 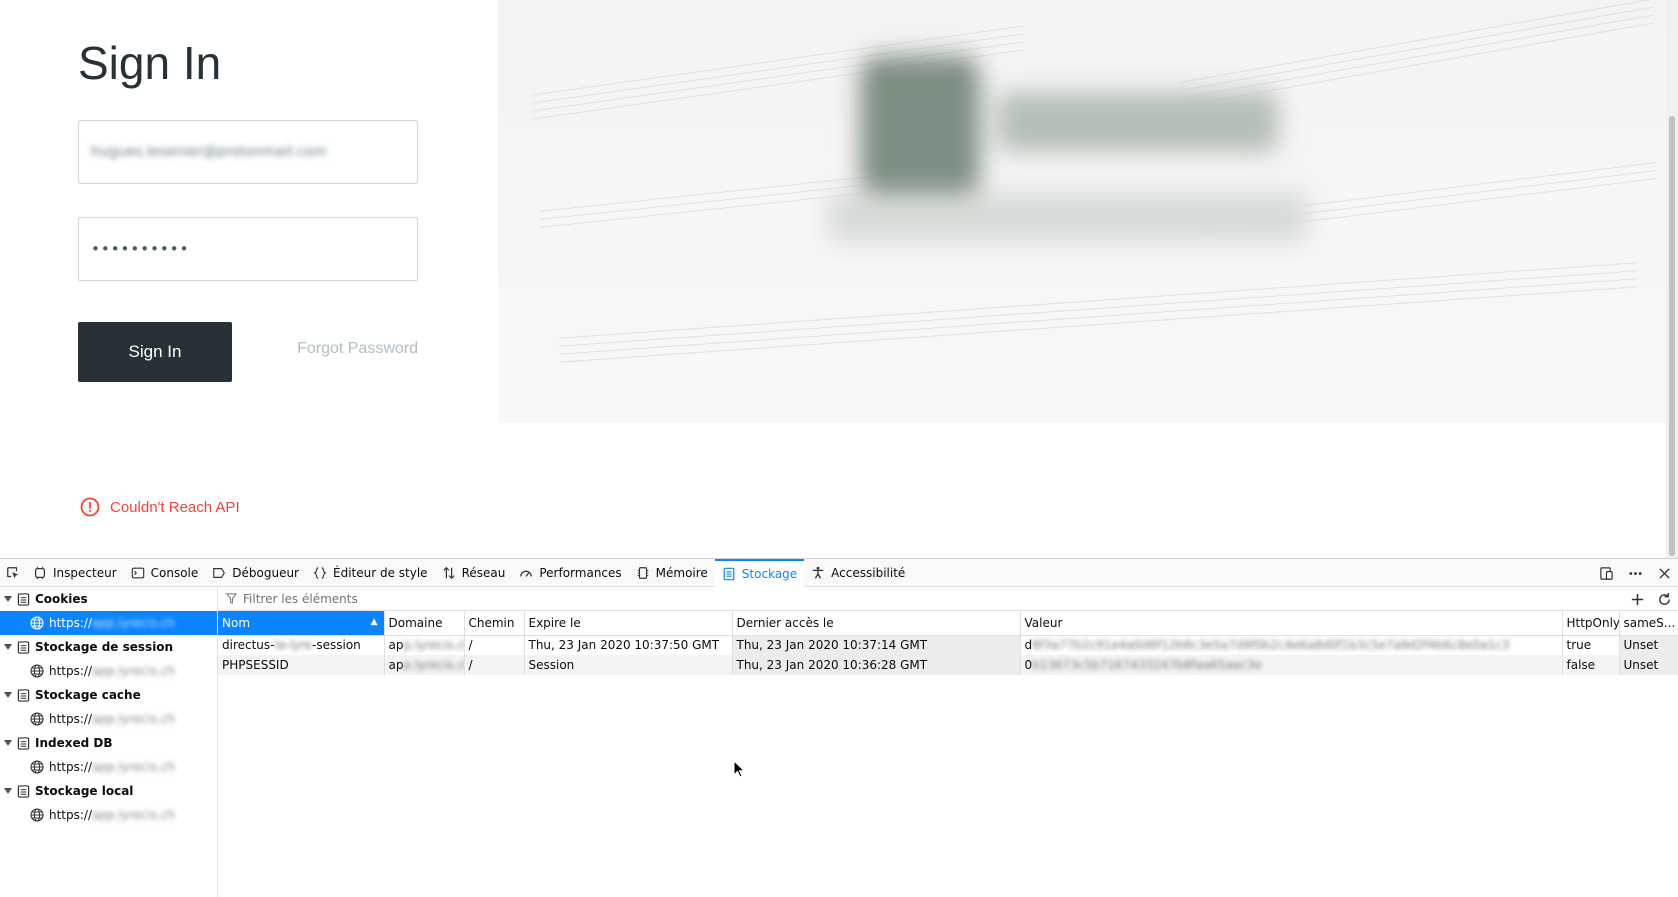 I want to click on tree-group: Cookies, so click(x=108, y=599).